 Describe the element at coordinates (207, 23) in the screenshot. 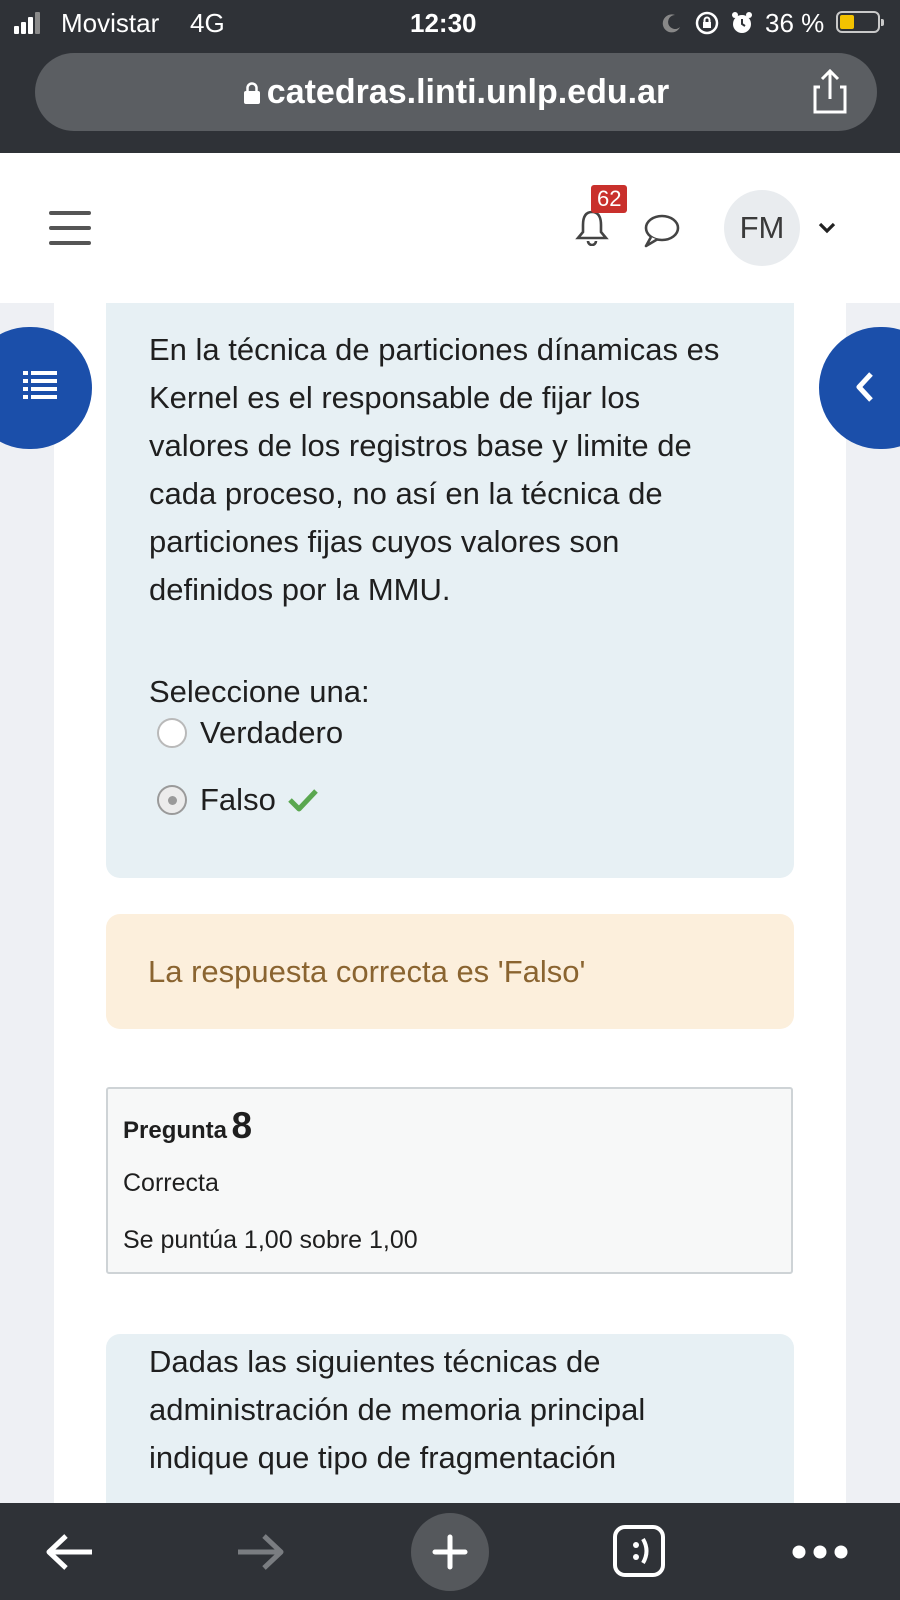

I see `network-type: 4G` at that location.